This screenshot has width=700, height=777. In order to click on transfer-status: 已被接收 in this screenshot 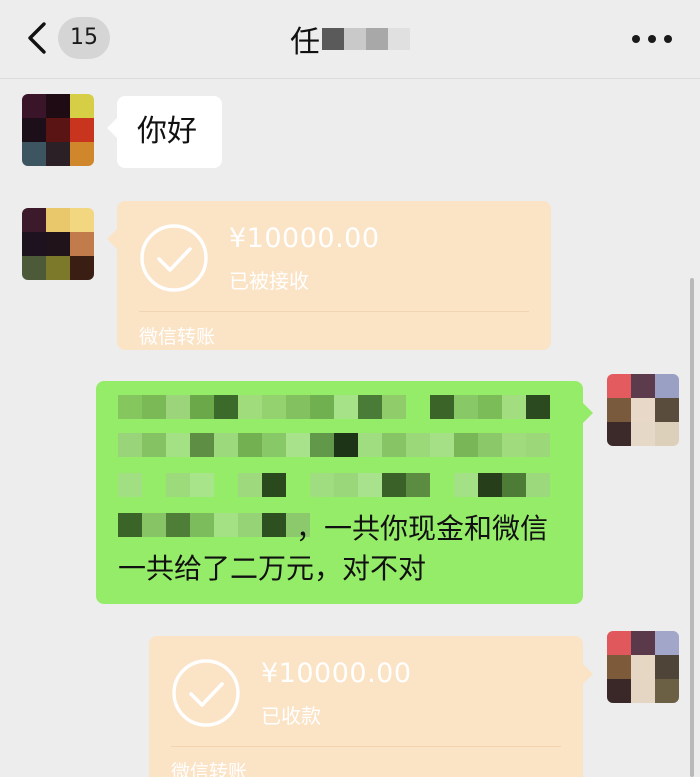, I will do `click(269, 281)`.